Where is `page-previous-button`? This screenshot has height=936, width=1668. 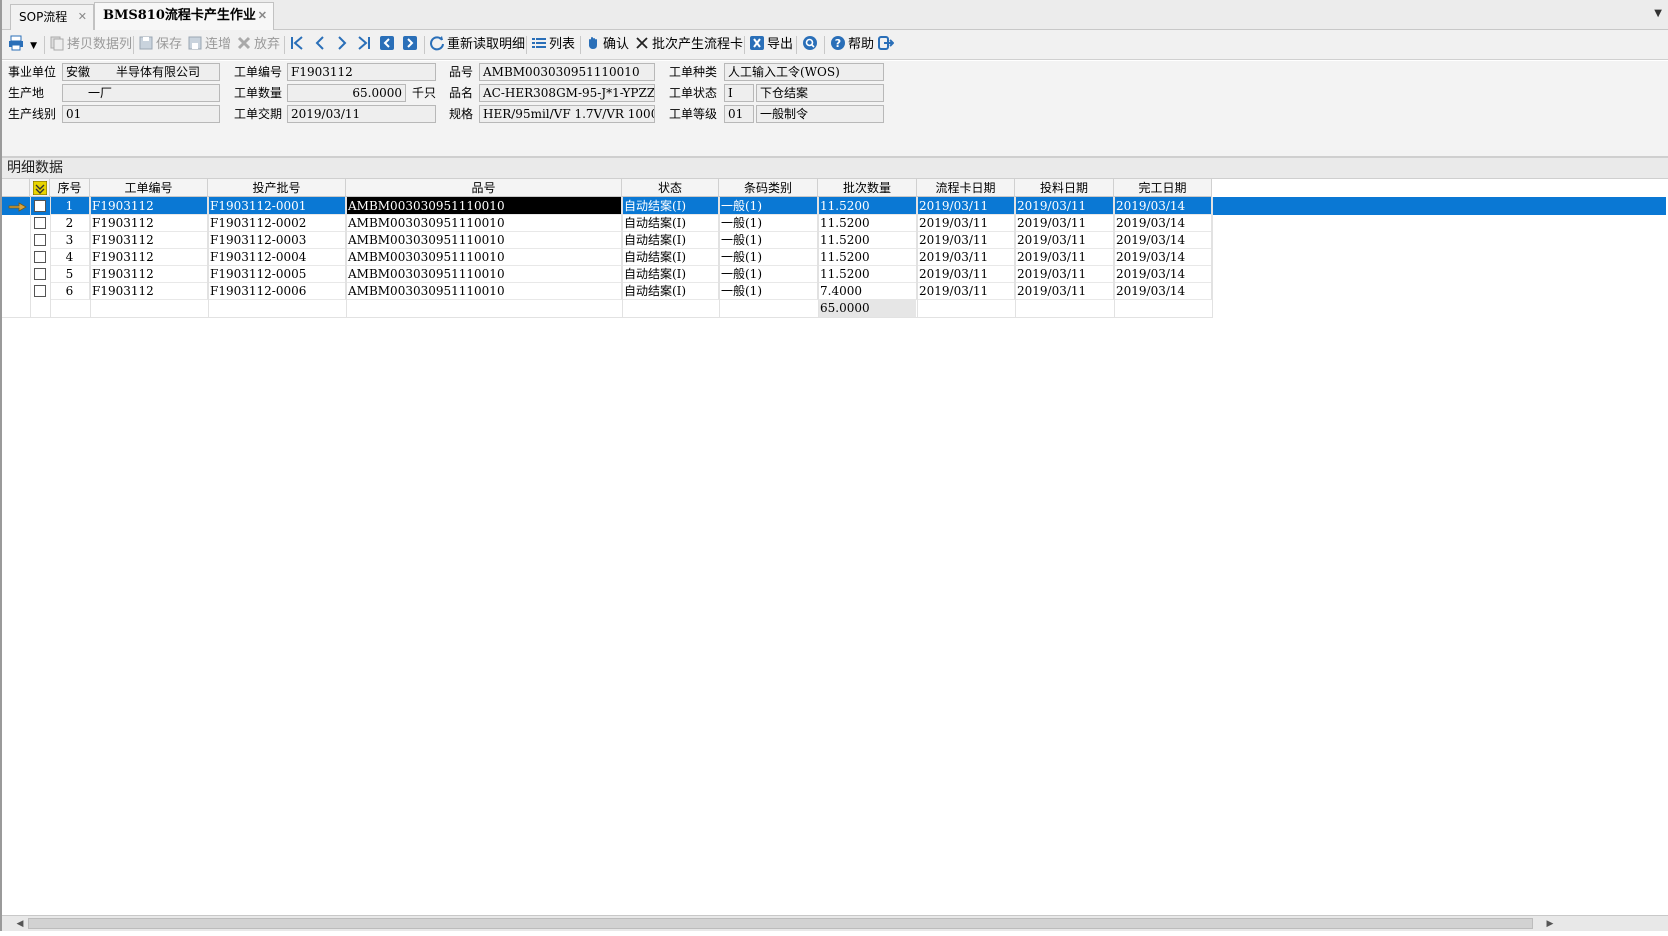
page-previous-button is located at coordinates (388, 45).